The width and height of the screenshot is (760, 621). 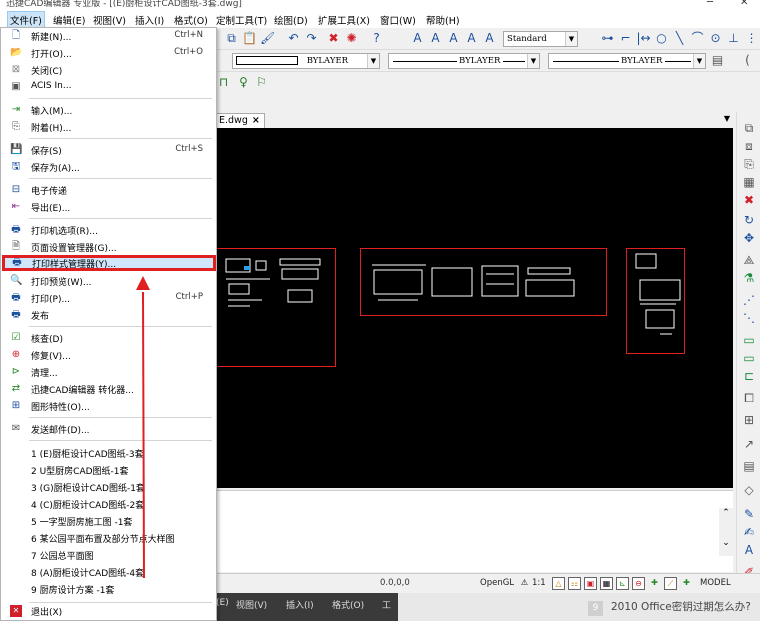 I want to click on arc-icon: ⌒, so click(x=697, y=38).